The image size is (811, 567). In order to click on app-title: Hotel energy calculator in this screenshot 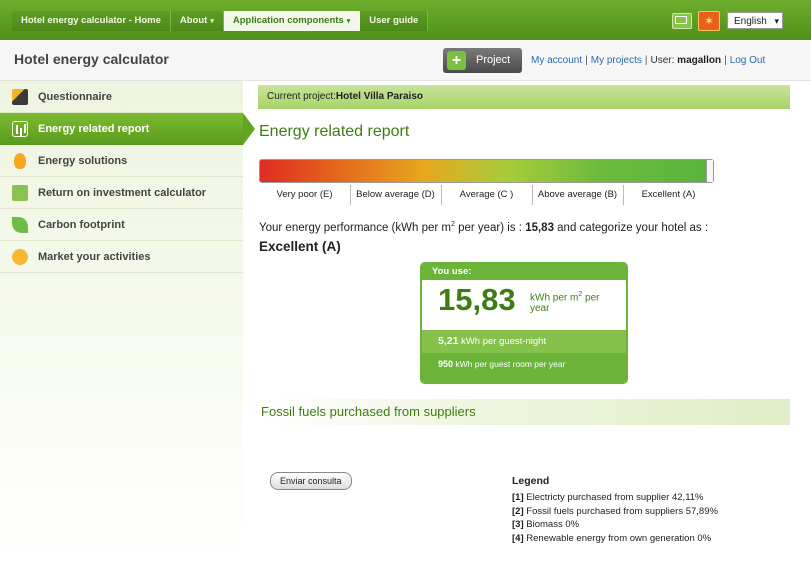, I will do `click(91, 59)`.